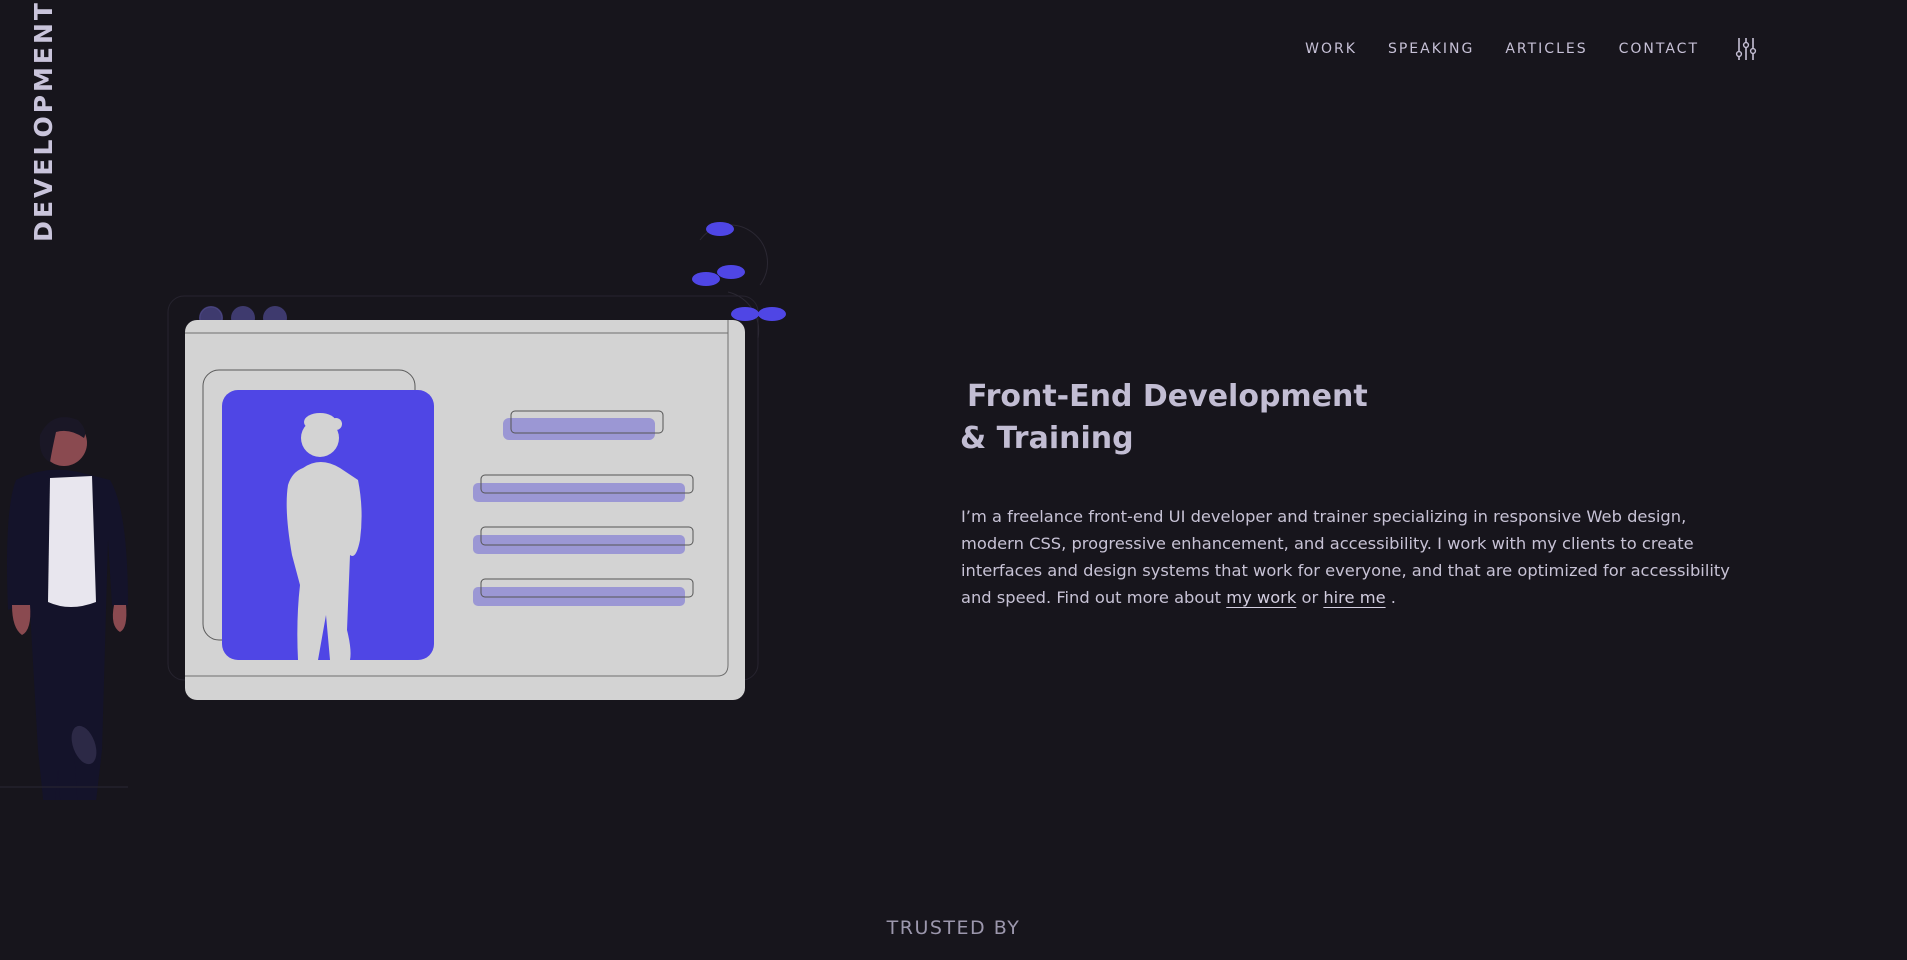 Image resolution: width=1907 pixels, height=960 pixels. Describe the element at coordinates (1331, 49) in the screenshot. I see `nav-link-work: WORK` at that location.